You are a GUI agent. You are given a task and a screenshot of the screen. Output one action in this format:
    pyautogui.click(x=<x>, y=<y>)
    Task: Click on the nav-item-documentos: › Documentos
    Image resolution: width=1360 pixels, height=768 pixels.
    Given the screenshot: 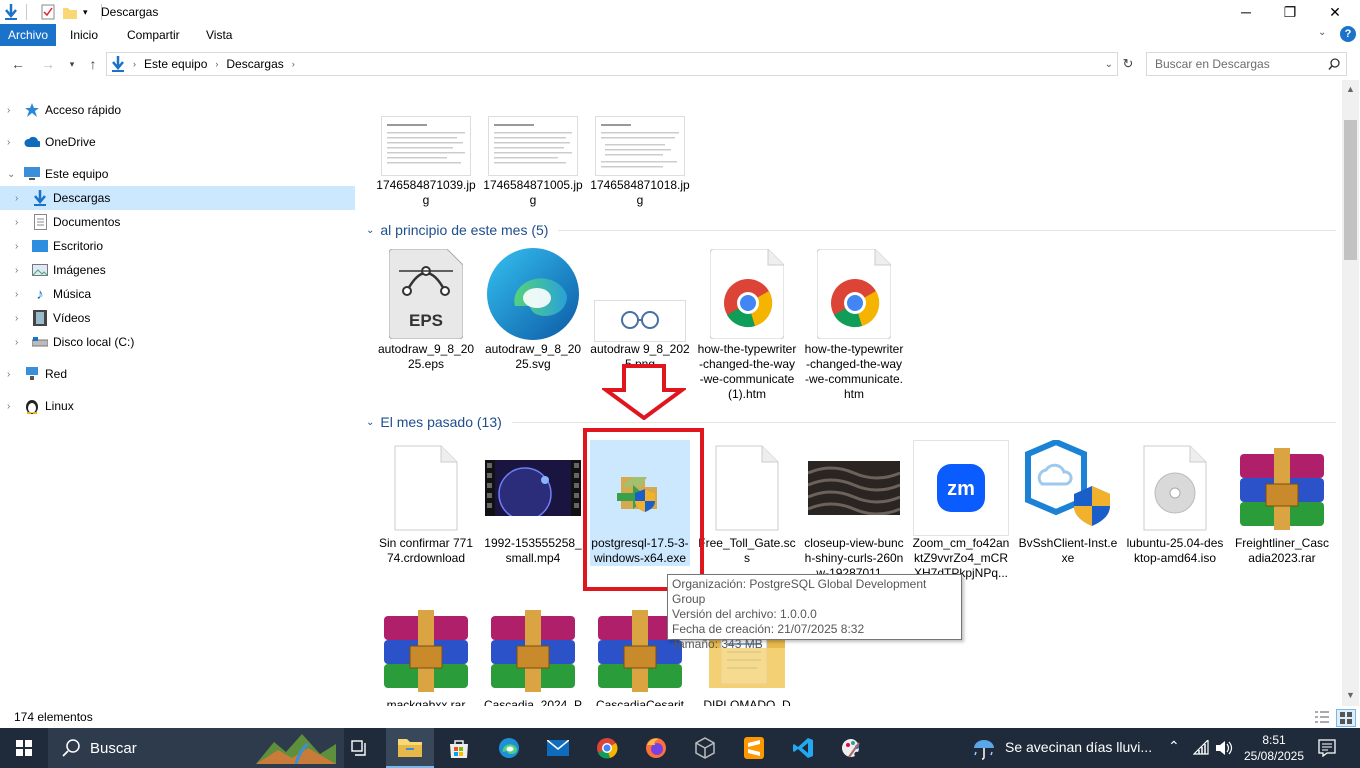 What is the action you would take?
    pyautogui.click(x=177, y=222)
    